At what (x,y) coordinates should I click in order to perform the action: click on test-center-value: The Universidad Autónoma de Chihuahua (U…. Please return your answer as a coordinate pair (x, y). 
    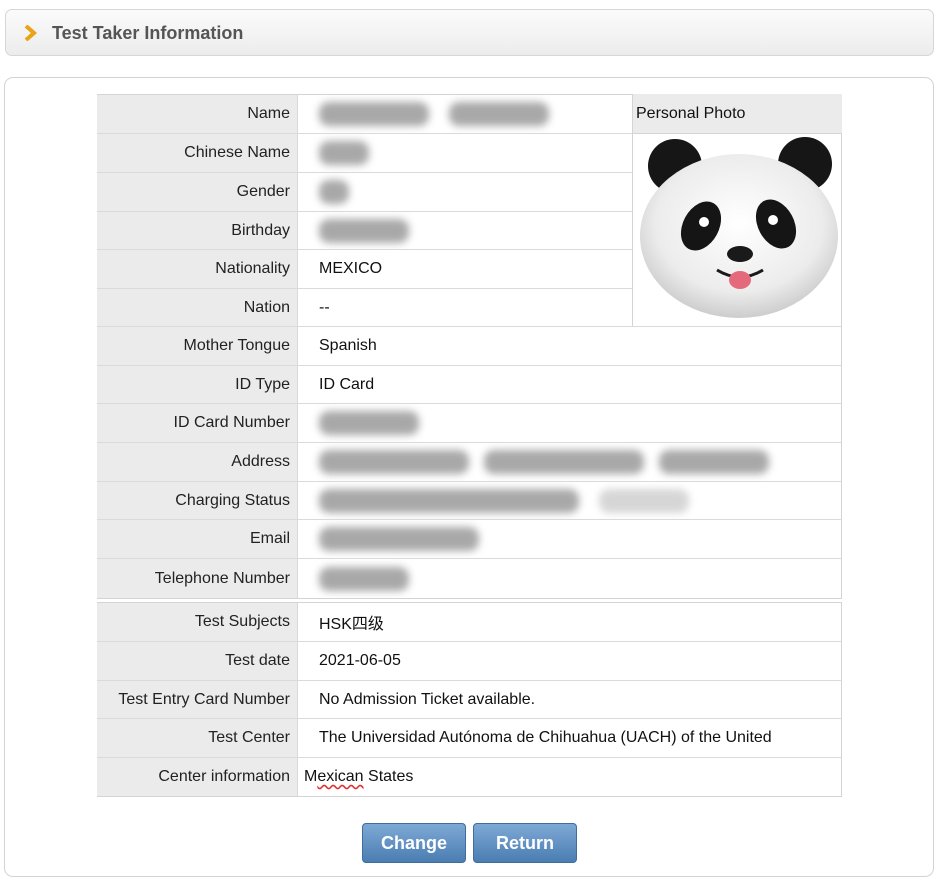
    Looking at the image, I should click on (545, 737).